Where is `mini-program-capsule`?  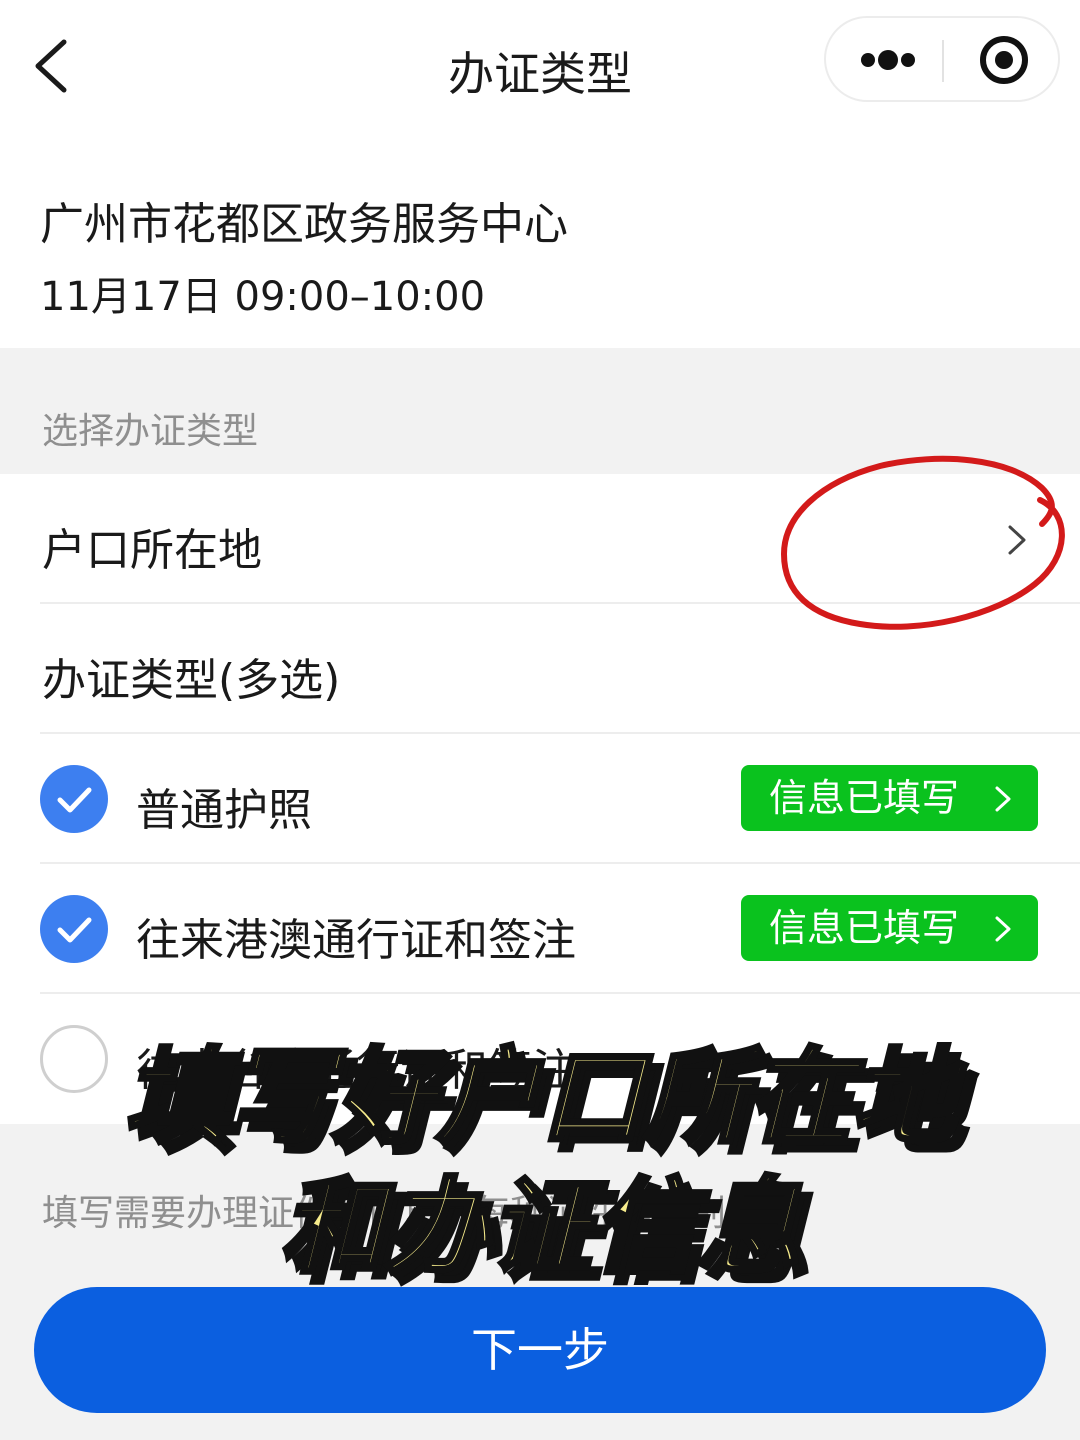 mini-program-capsule is located at coordinates (942, 59).